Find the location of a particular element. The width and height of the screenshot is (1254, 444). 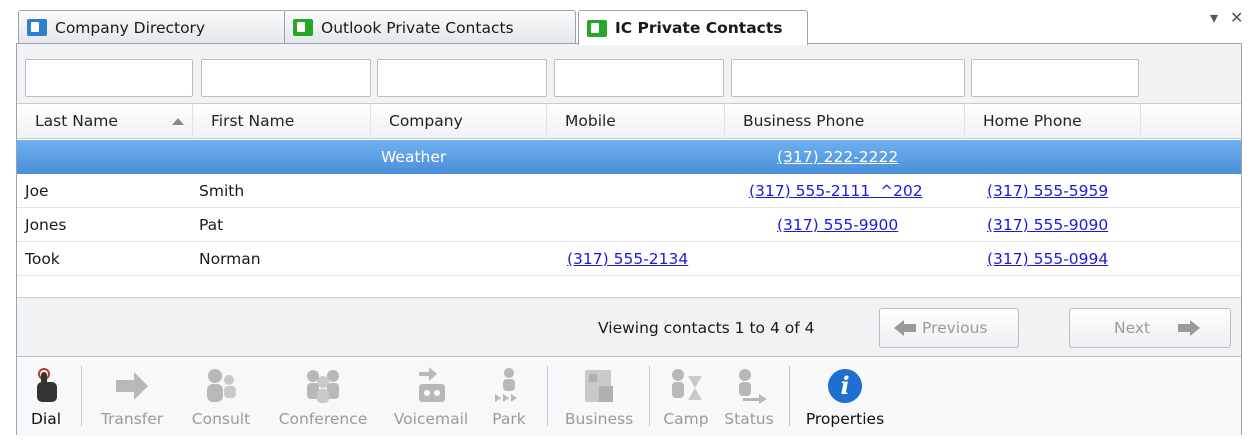

tab-ic-private-contacts: IC Private Contacts is located at coordinates (693, 27).